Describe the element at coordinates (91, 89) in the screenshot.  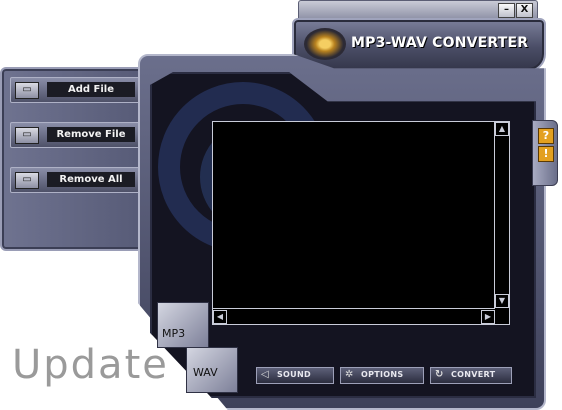
I see `add-file-label: Add File` at that location.